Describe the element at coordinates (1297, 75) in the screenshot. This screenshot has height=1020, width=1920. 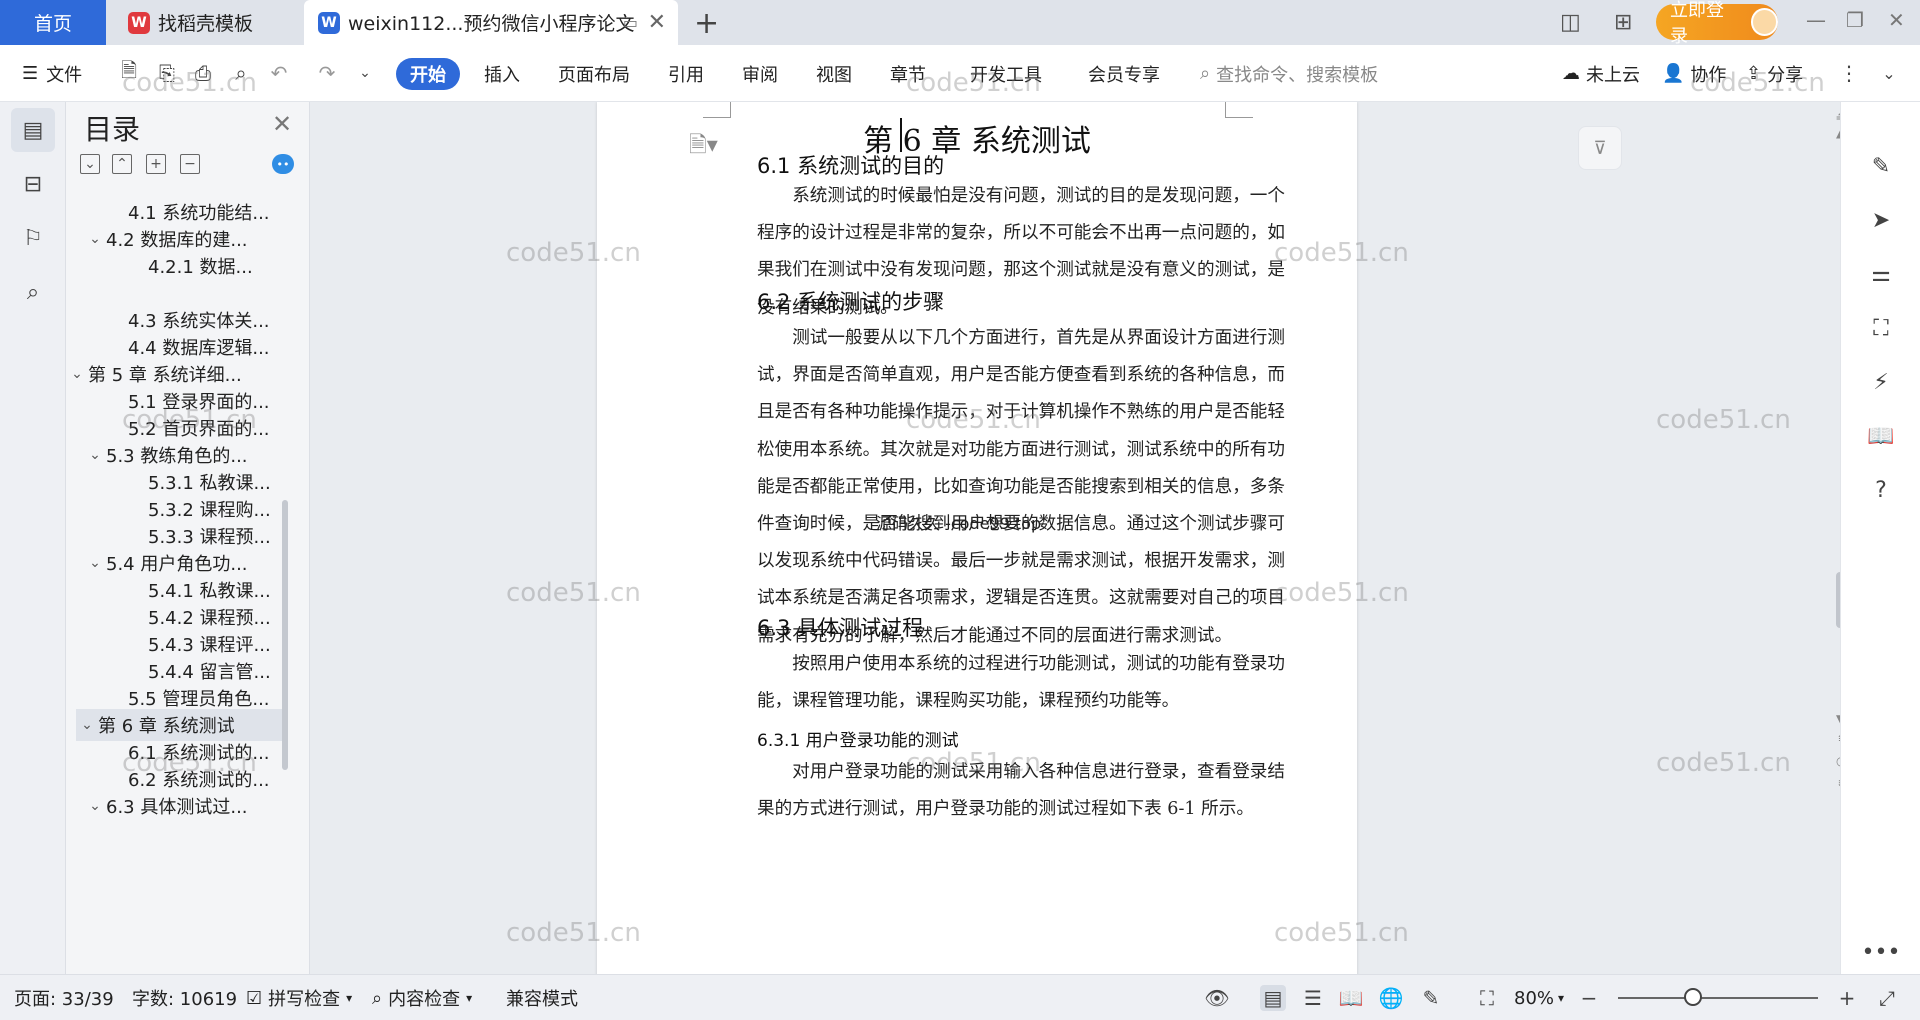
I see `search-placeholder: 查找命令、搜索模板` at that location.